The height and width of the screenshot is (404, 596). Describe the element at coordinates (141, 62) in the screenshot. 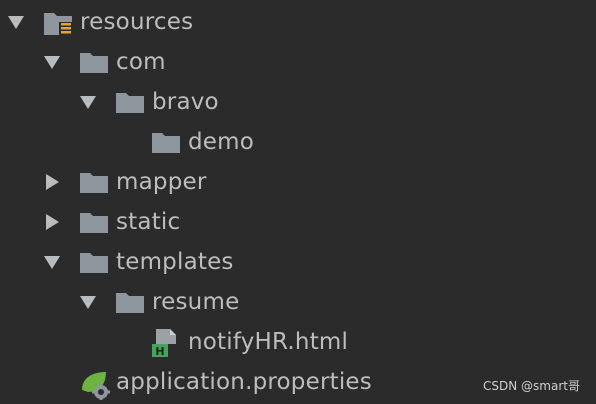

I see `tree-item-label: com` at that location.